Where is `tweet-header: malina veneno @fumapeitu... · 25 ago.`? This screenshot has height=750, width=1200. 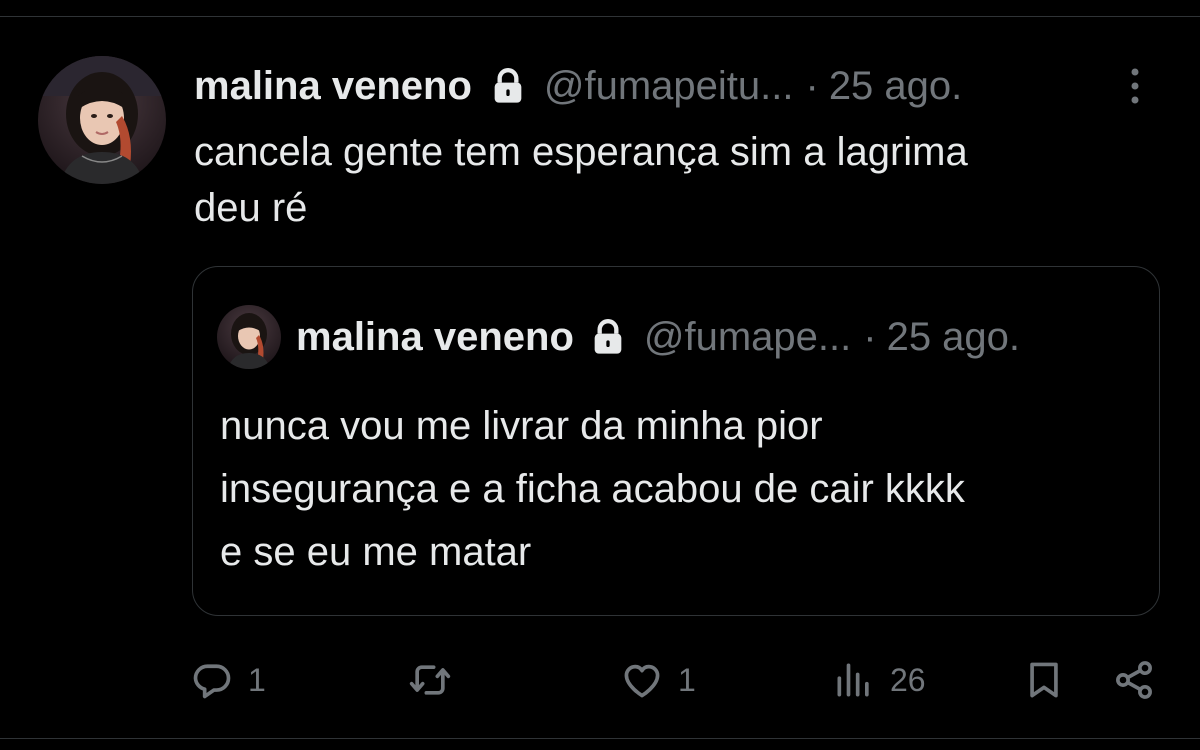
tweet-header: malina veneno @fumapeitu... · 25 ago. is located at coordinates (578, 86).